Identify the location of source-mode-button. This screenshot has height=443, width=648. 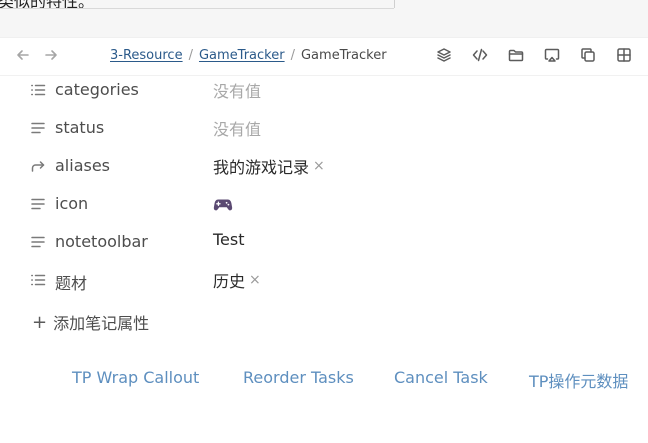
(480, 57).